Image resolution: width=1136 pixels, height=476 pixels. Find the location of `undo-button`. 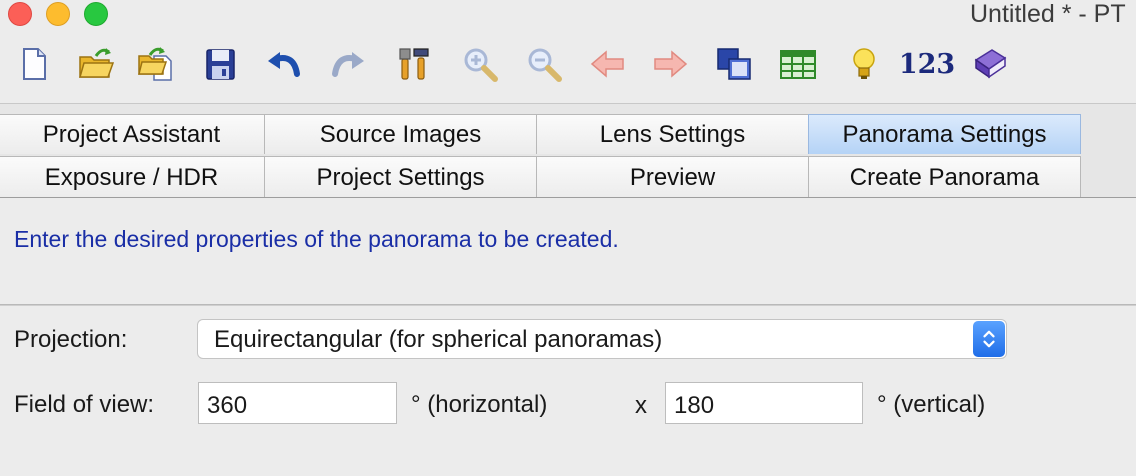

undo-button is located at coordinates (284, 64).